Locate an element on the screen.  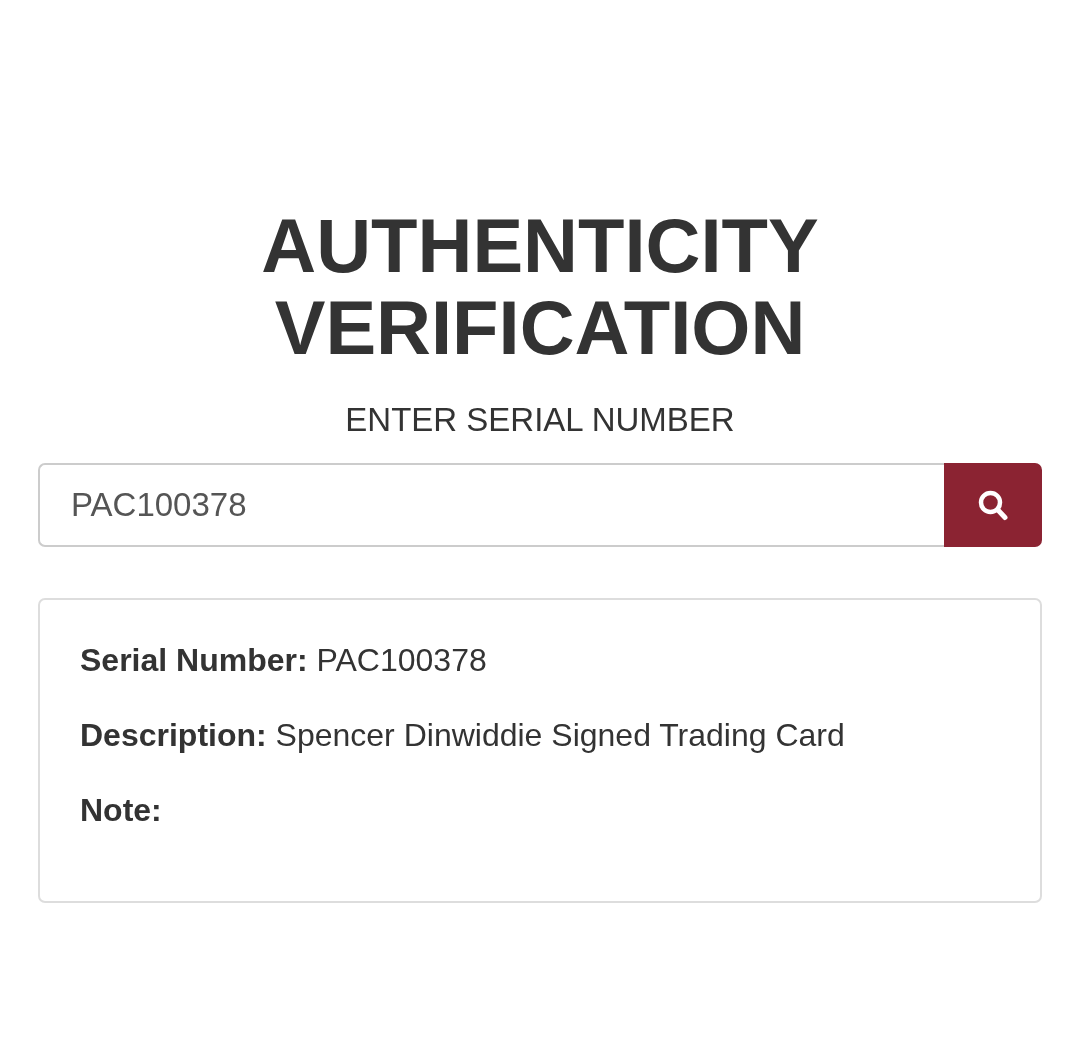
search-button is located at coordinates (993, 505).